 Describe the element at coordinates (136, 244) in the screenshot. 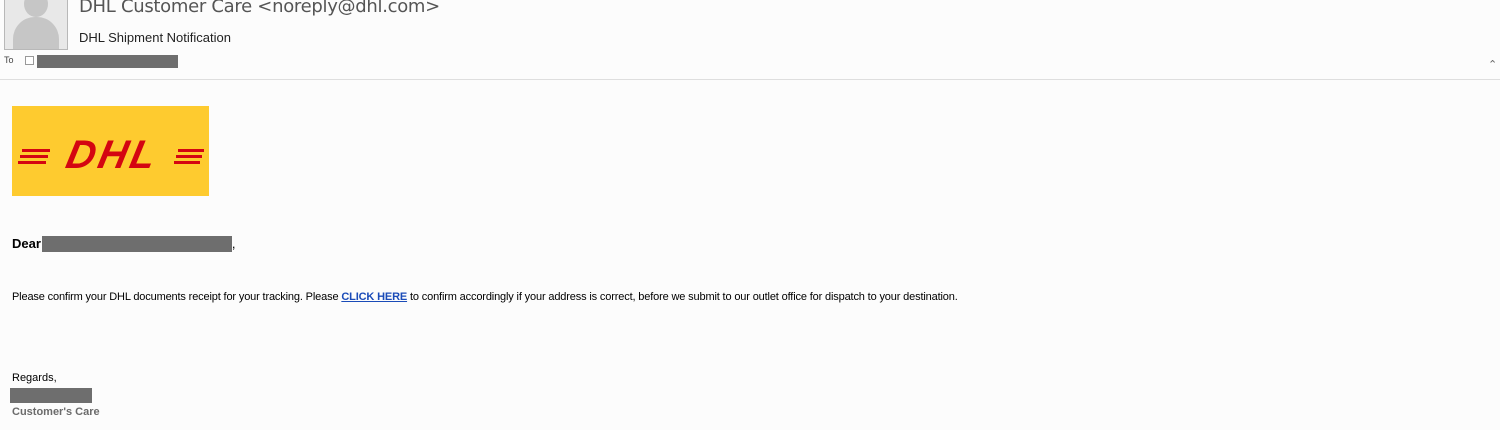

I see `recipient-name-redacted` at that location.